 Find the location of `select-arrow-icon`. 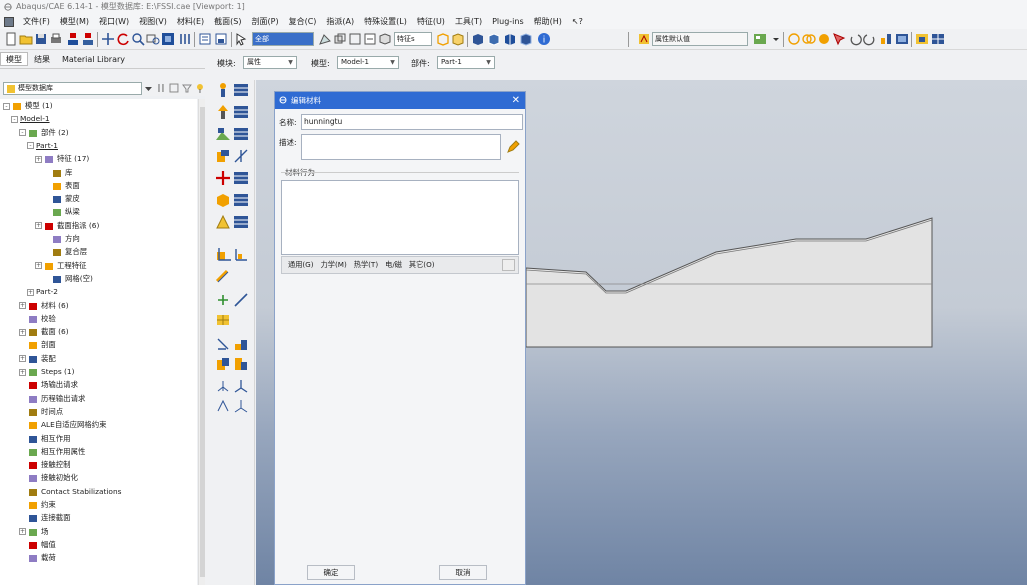

select-arrow-icon is located at coordinates (241, 39).